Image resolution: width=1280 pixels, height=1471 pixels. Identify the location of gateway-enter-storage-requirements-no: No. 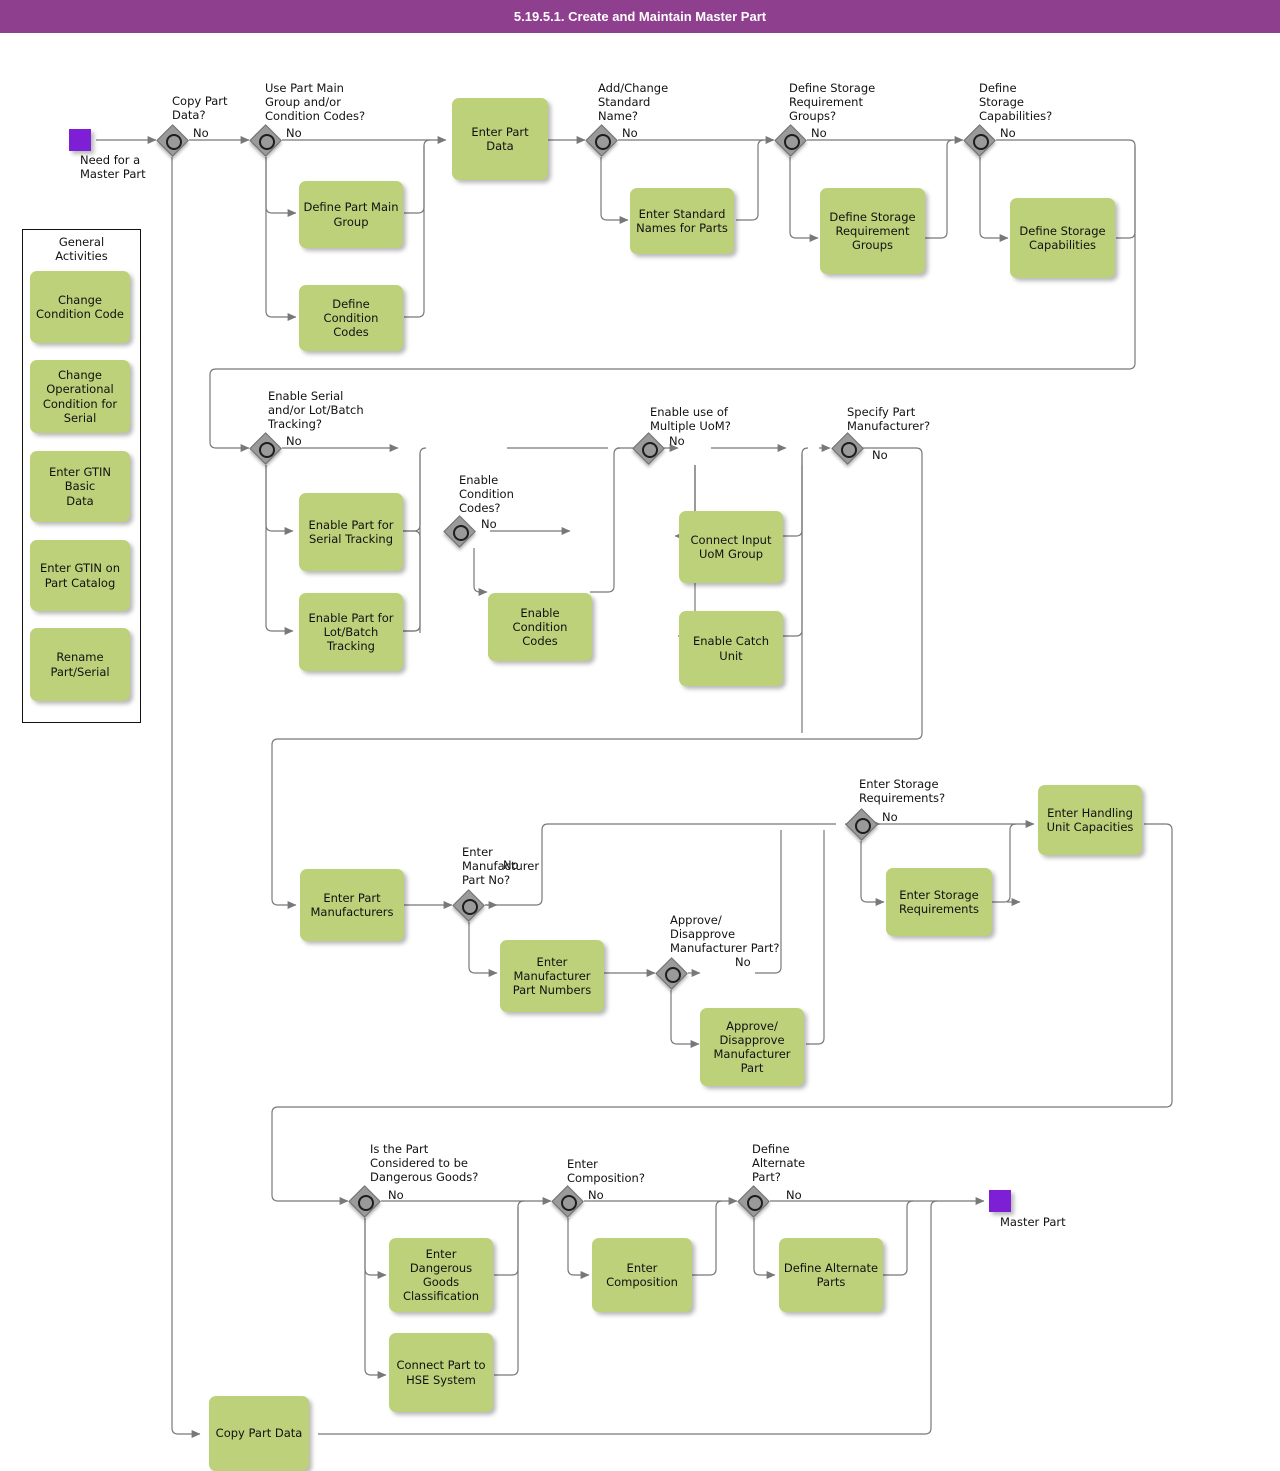
(890, 817).